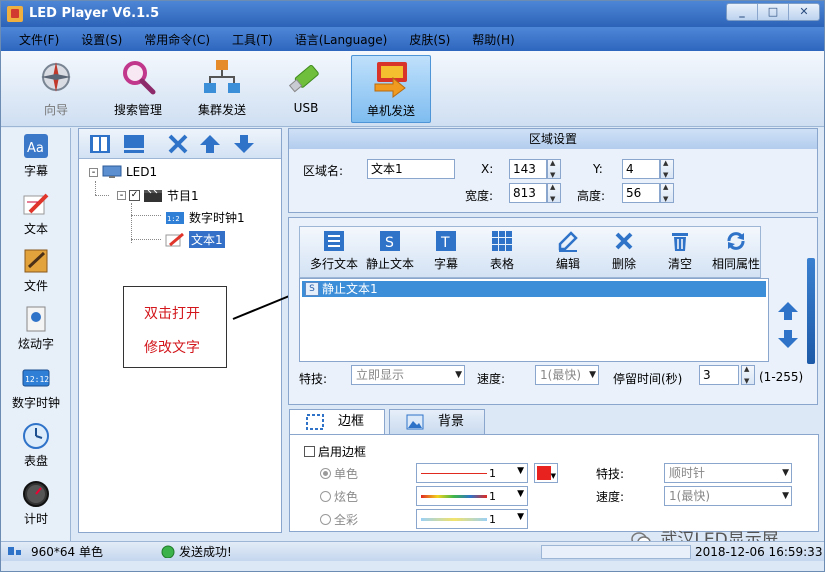 Image resolution: width=825 pixels, height=572 pixels. Describe the element at coordinates (719, 375) in the screenshot. I see `stay-time-input: 3` at that location.